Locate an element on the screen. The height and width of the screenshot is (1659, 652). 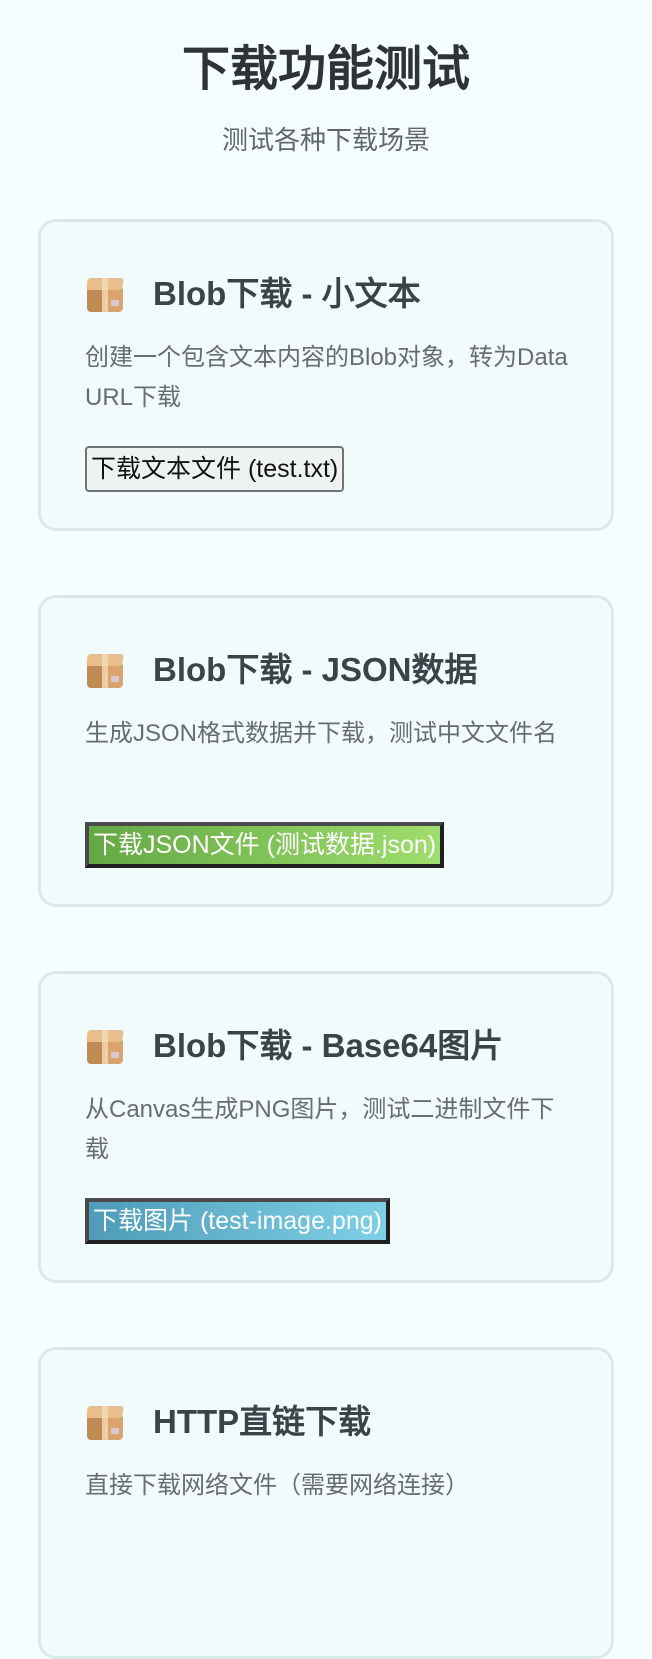
page-subtitle: 测试各种下载场景 is located at coordinates (325, 140).